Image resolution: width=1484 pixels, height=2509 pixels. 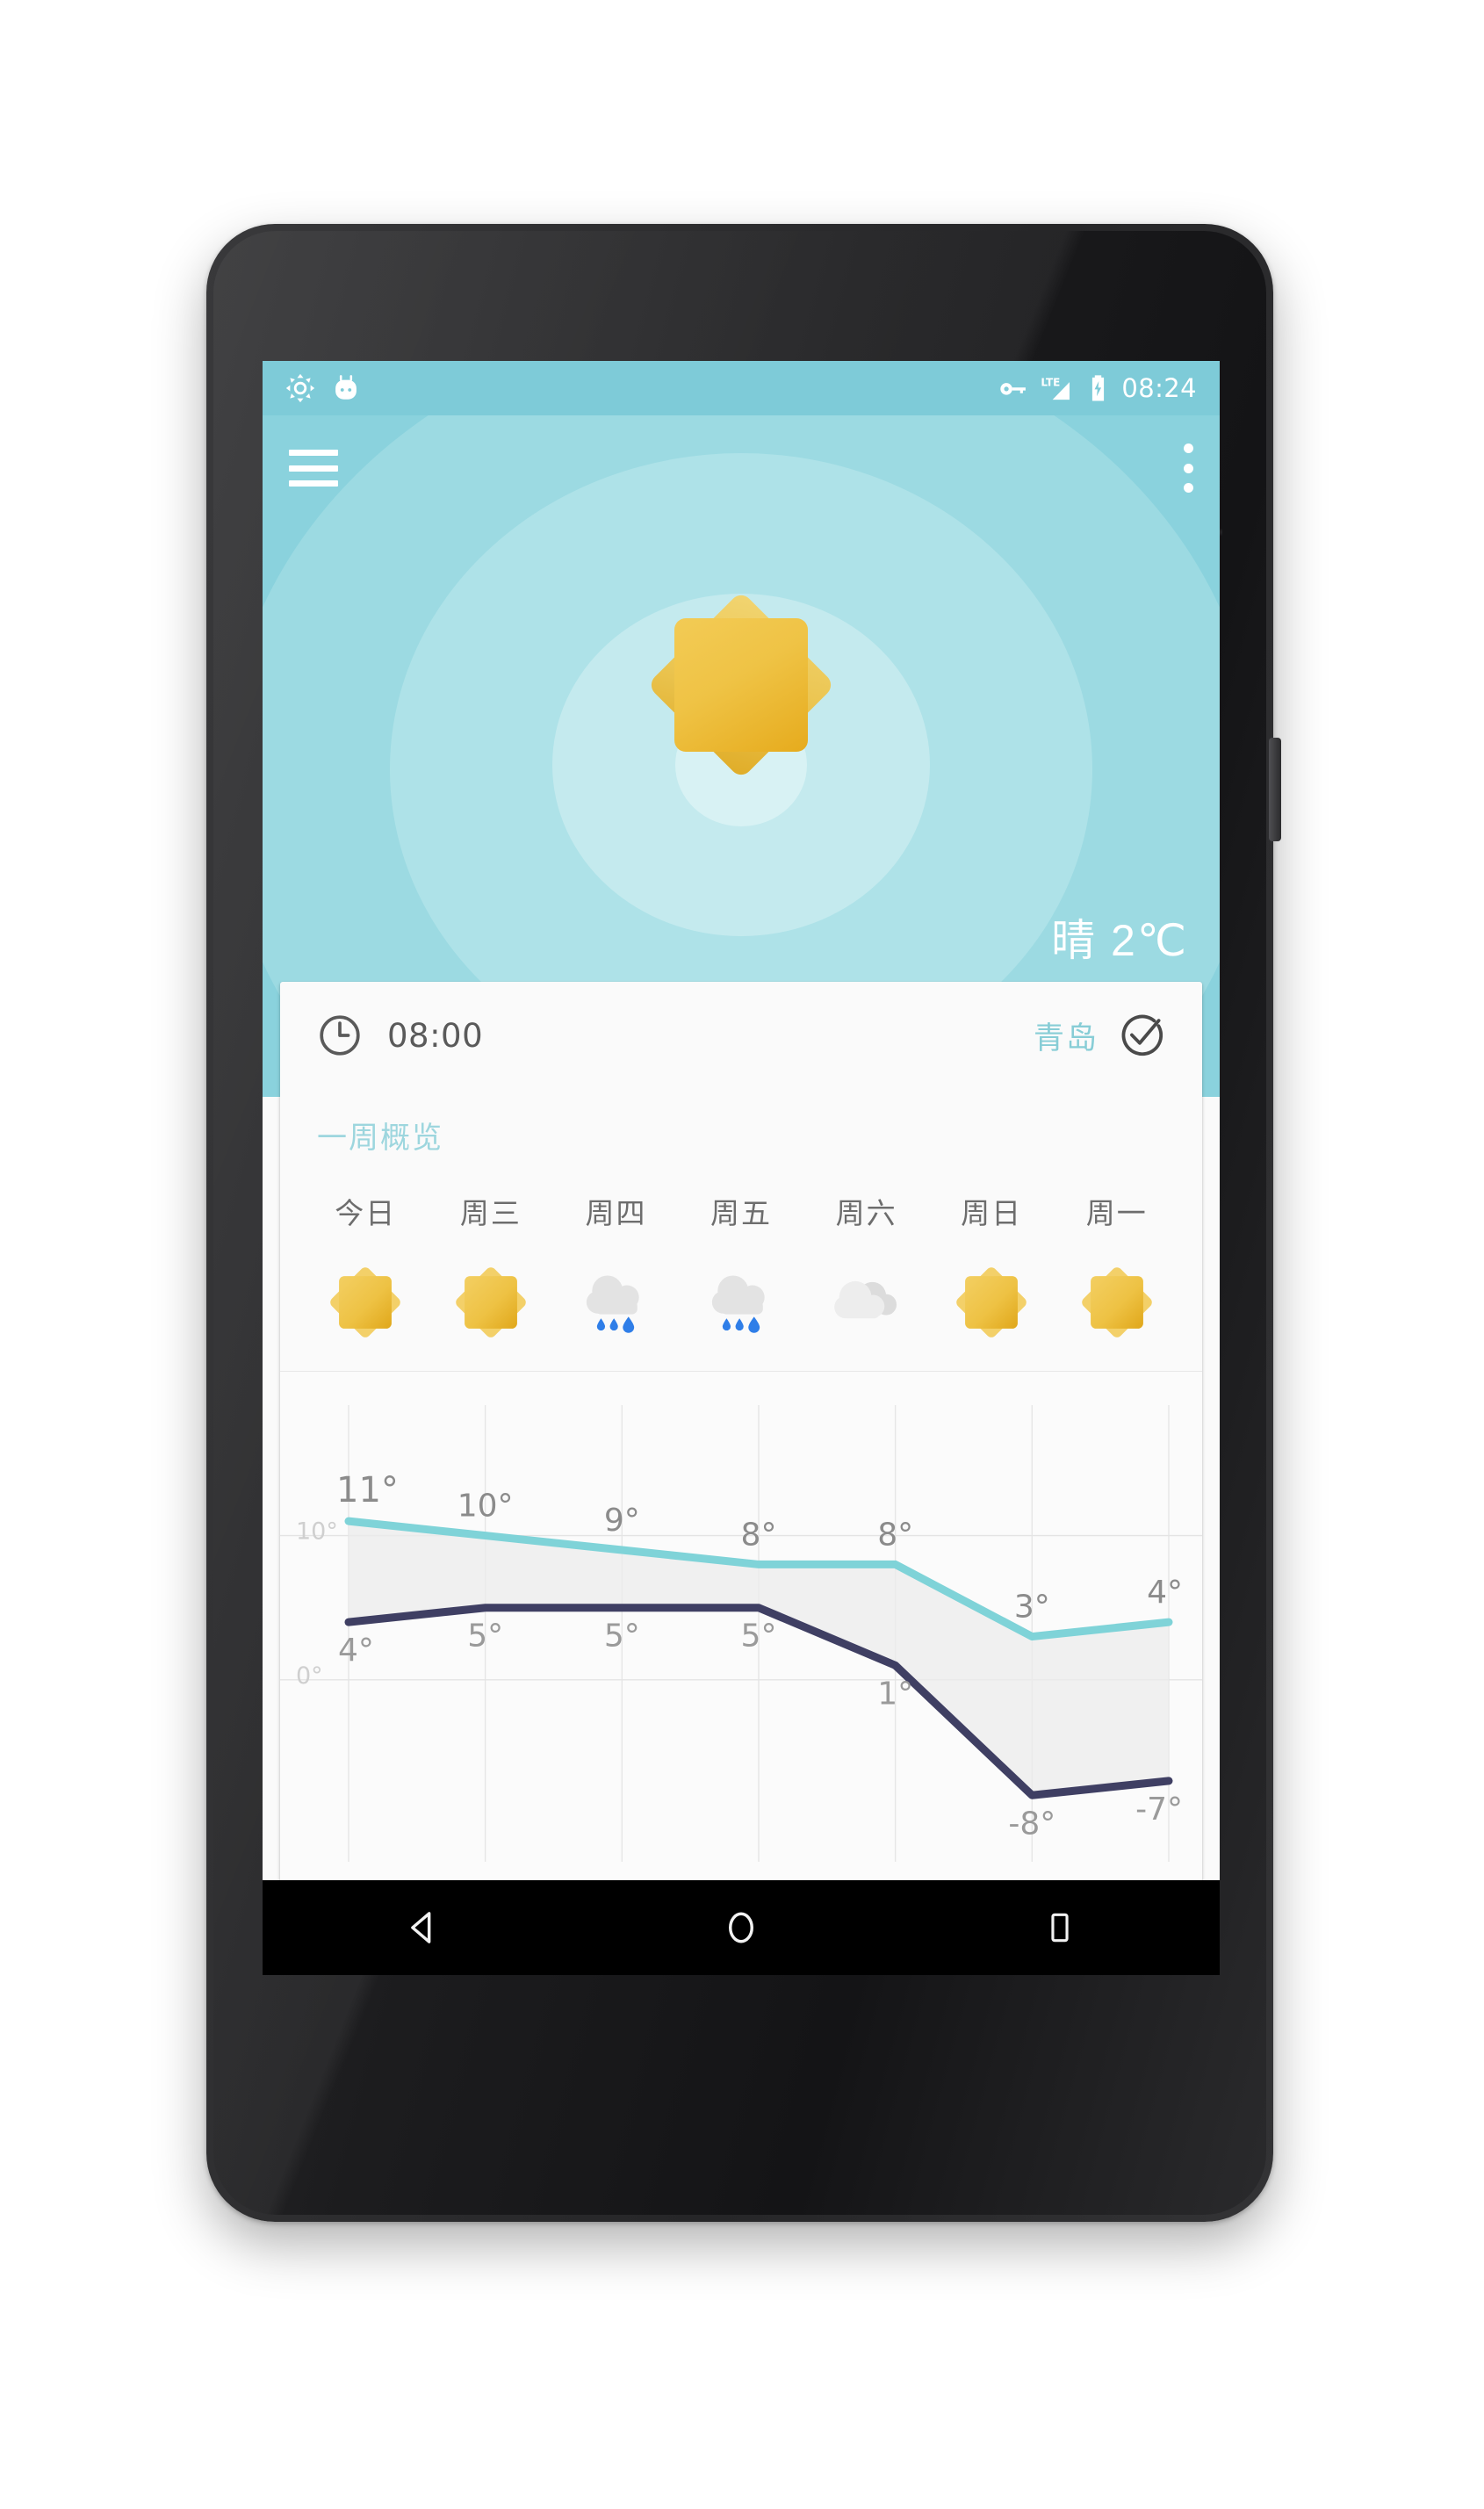 I want to click on circle-icon, so click(x=740, y=1927).